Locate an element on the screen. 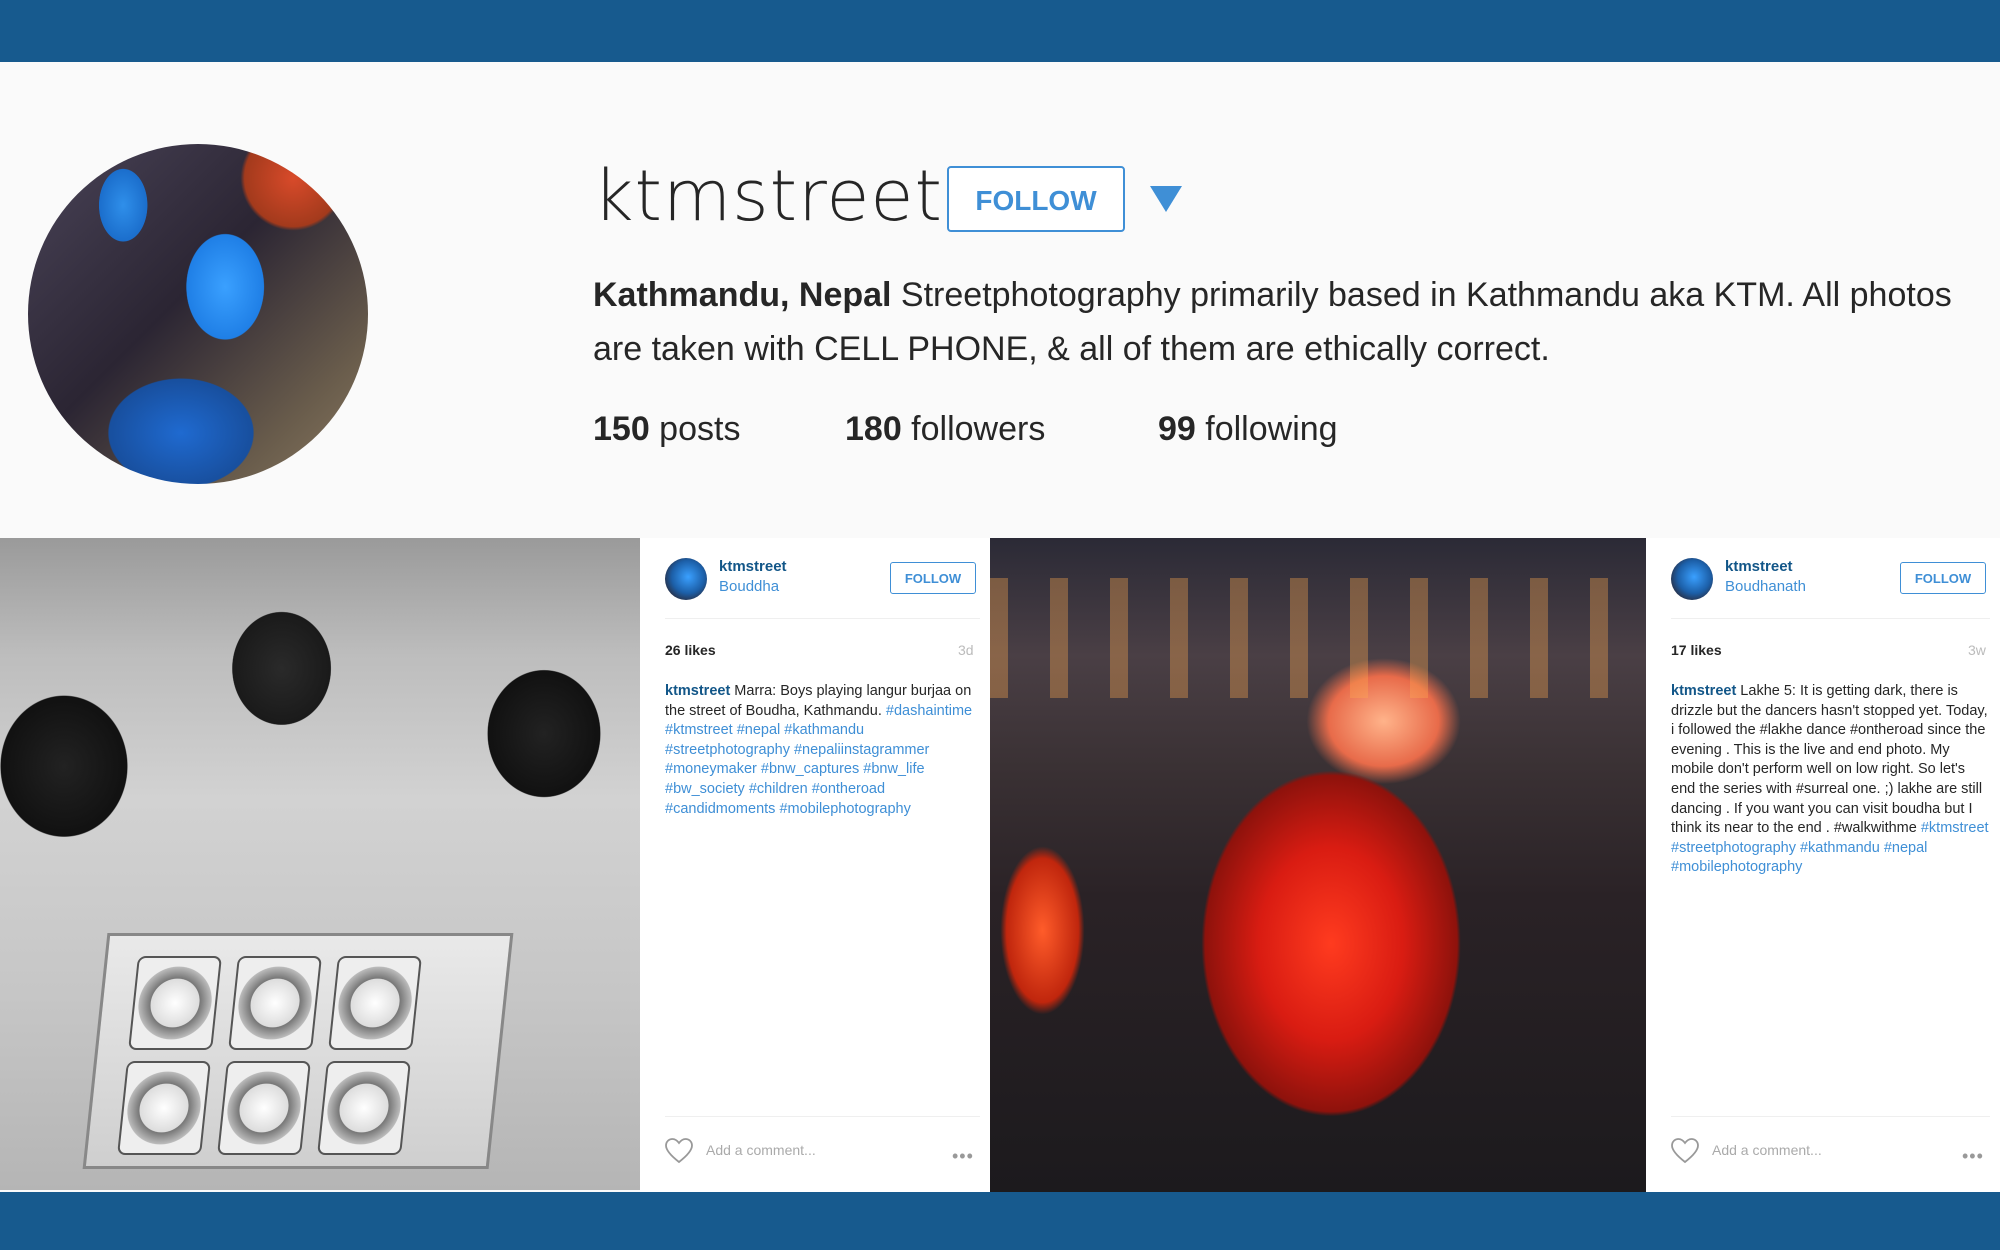  following-count: 99 is located at coordinates (1177, 429).